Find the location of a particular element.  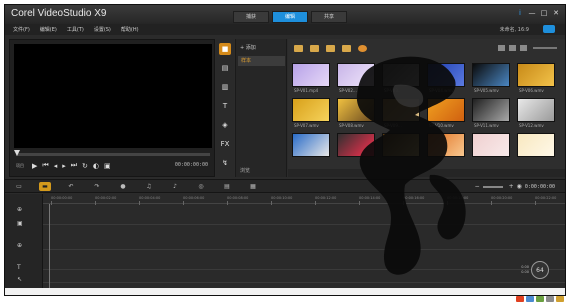

browse-button: 浏览 is located at coordinates (245, 170).